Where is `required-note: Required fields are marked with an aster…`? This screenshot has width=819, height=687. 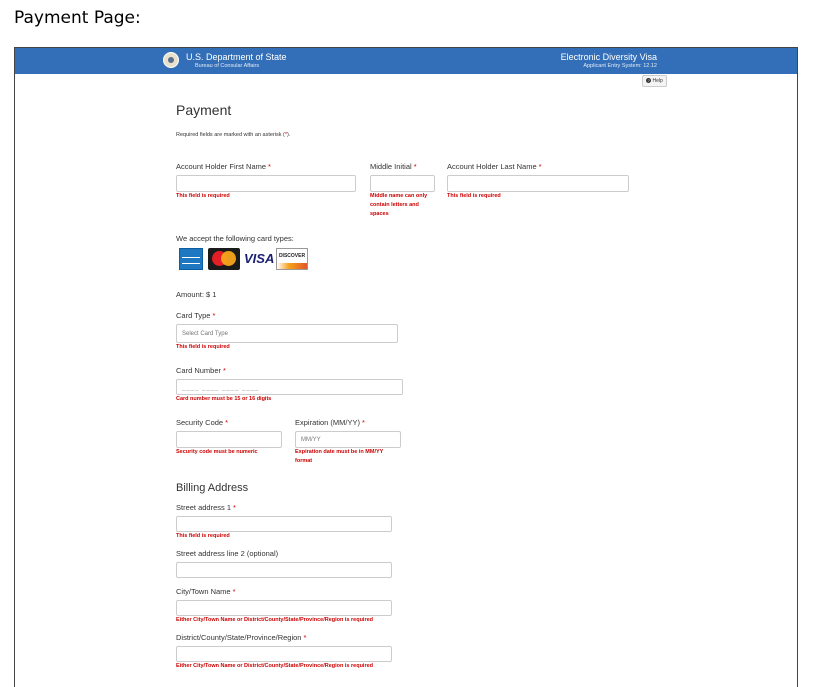 required-note: Required fields are marked with an aster… is located at coordinates (233, 135).